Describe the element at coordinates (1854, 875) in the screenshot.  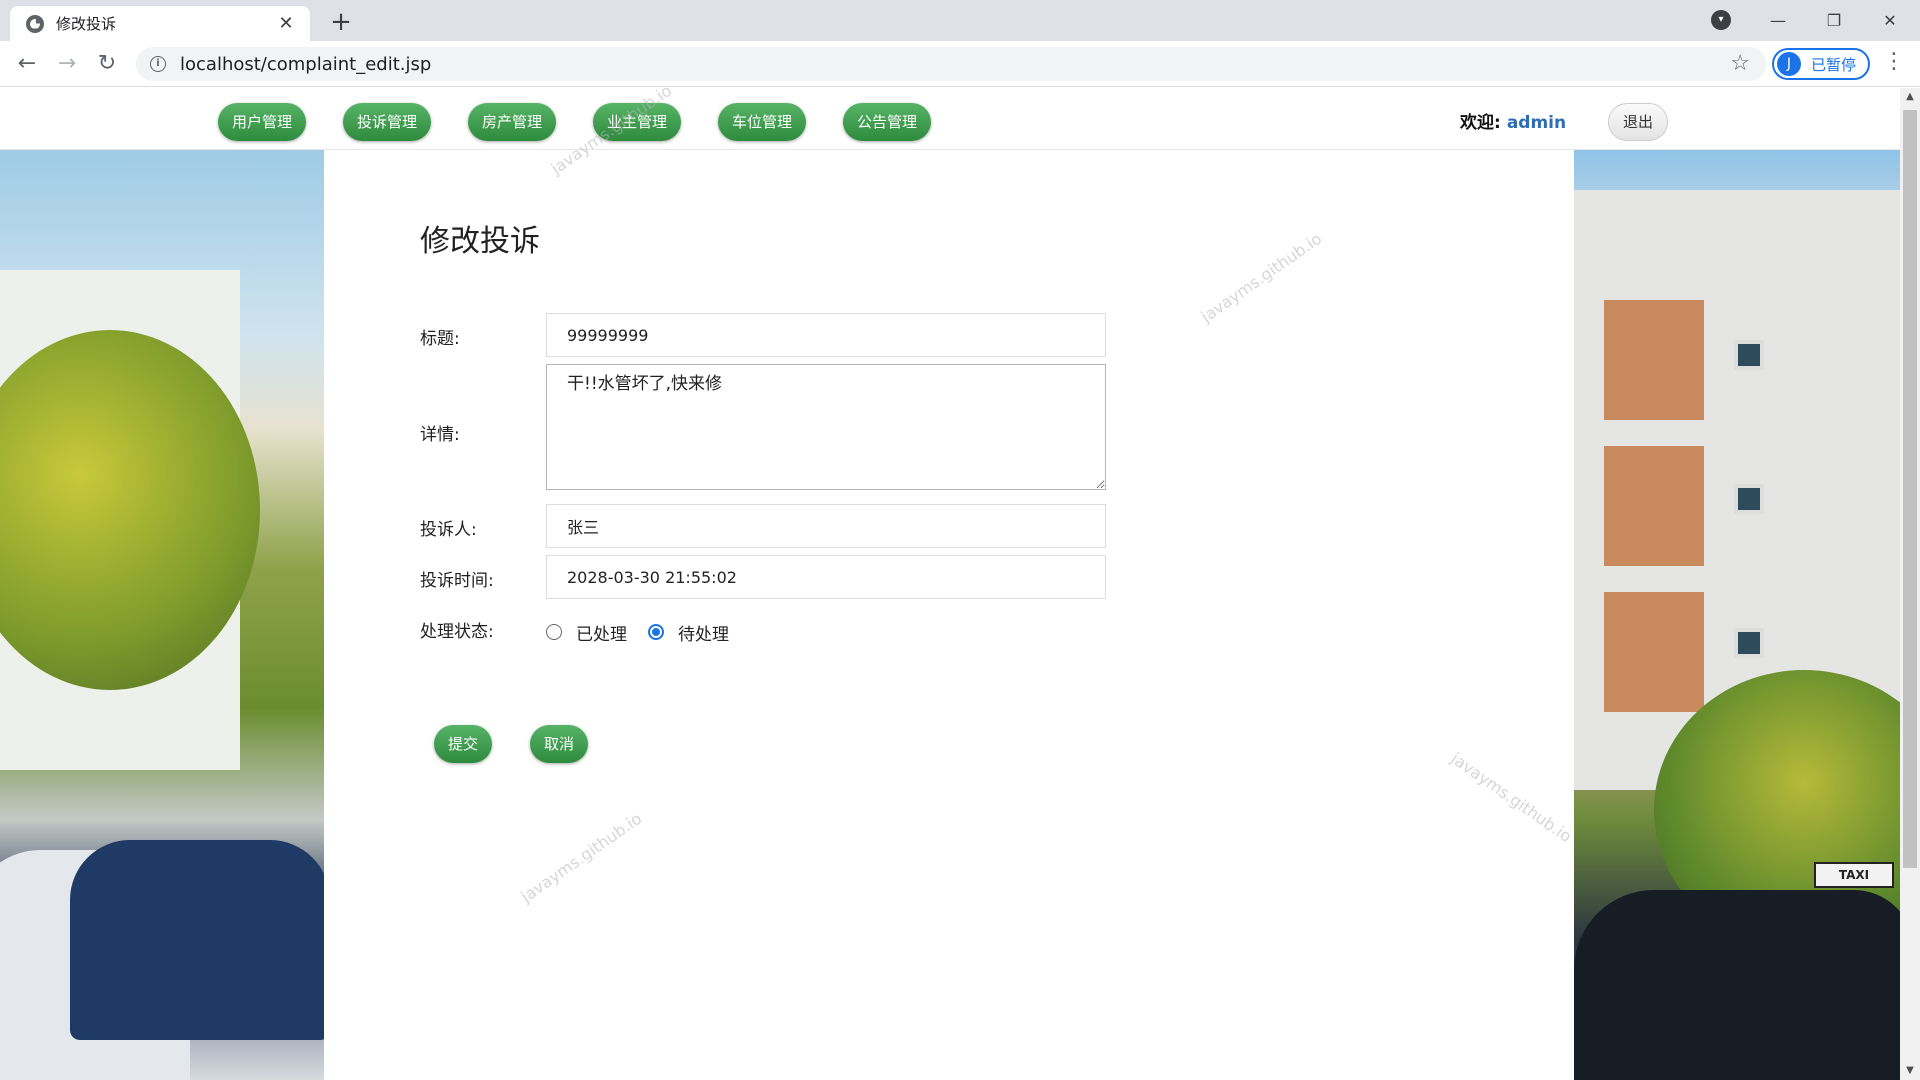
I see `taxi-sign: TAXI` at that location.